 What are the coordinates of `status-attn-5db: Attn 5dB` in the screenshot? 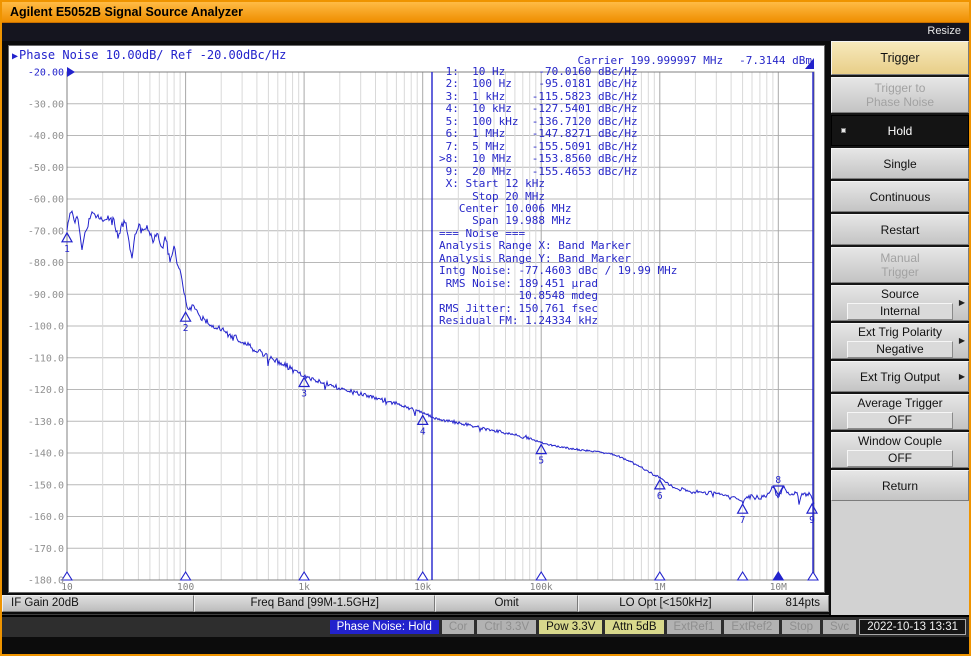 It's located at (634, 627).